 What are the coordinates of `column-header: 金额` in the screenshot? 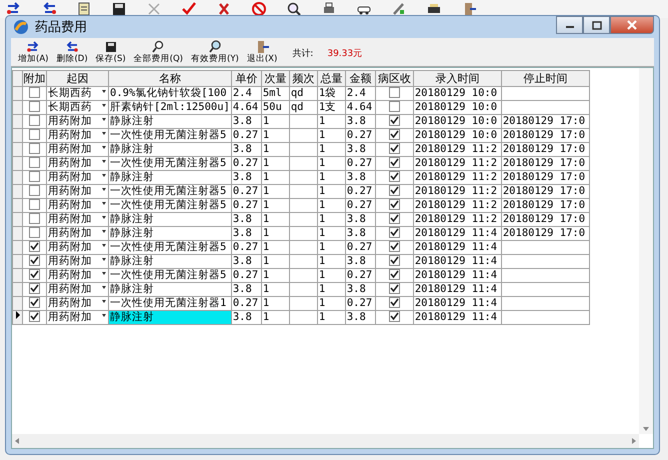 It's located at (360, 78).